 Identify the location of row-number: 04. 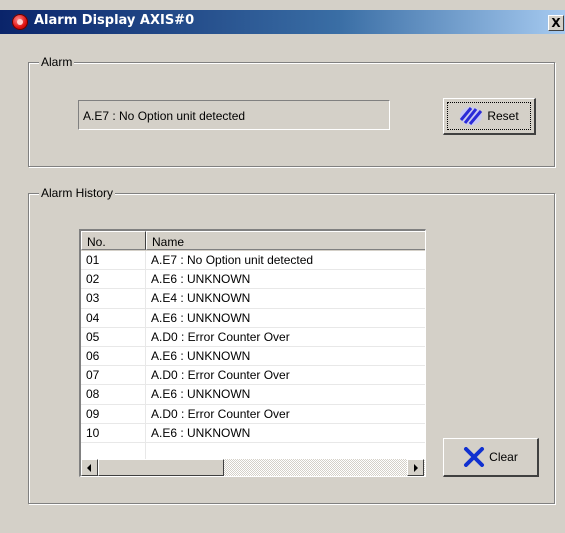
(93, 317).